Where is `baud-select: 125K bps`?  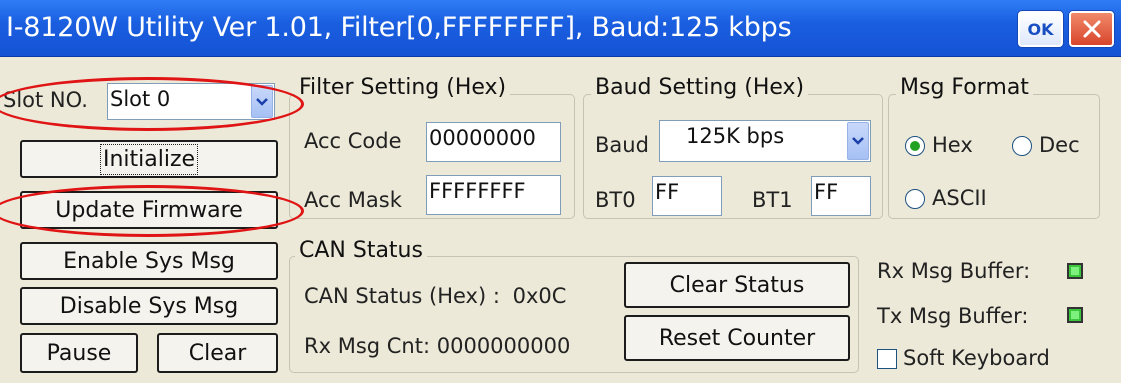
baud-select: 125K bps is located at coordinates (765, 141).